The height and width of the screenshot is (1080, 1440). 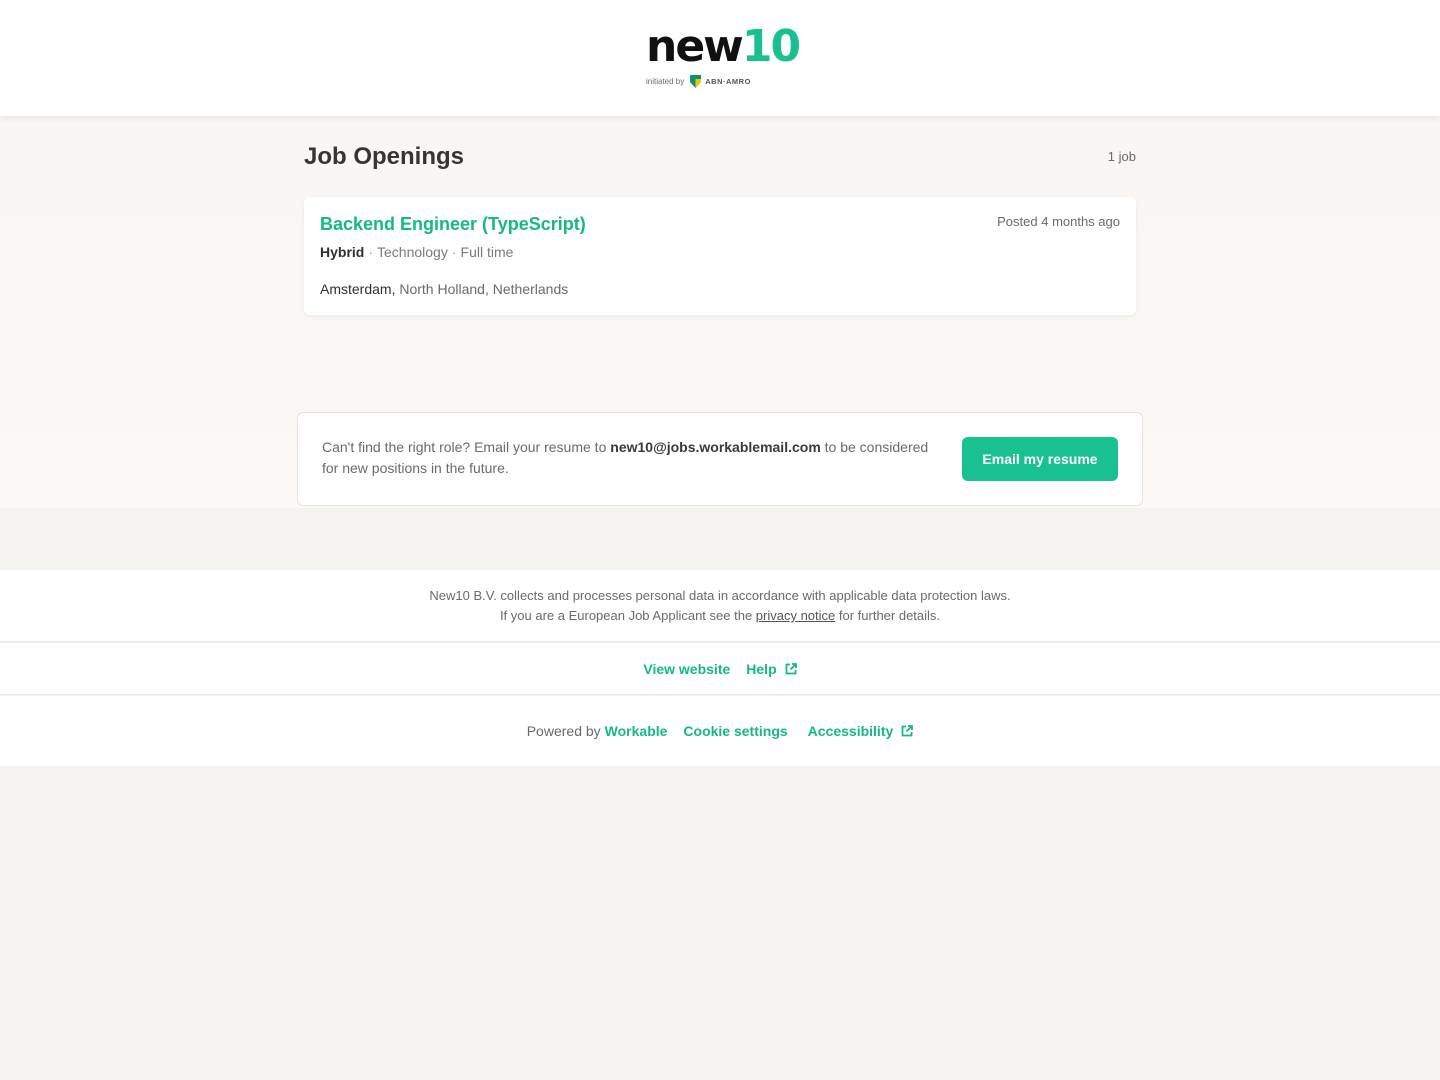 What do you see at coordinates (563, 731) in the screenshot?
I see `powered-by-label: Powered by` at bounding box center [563, 731].